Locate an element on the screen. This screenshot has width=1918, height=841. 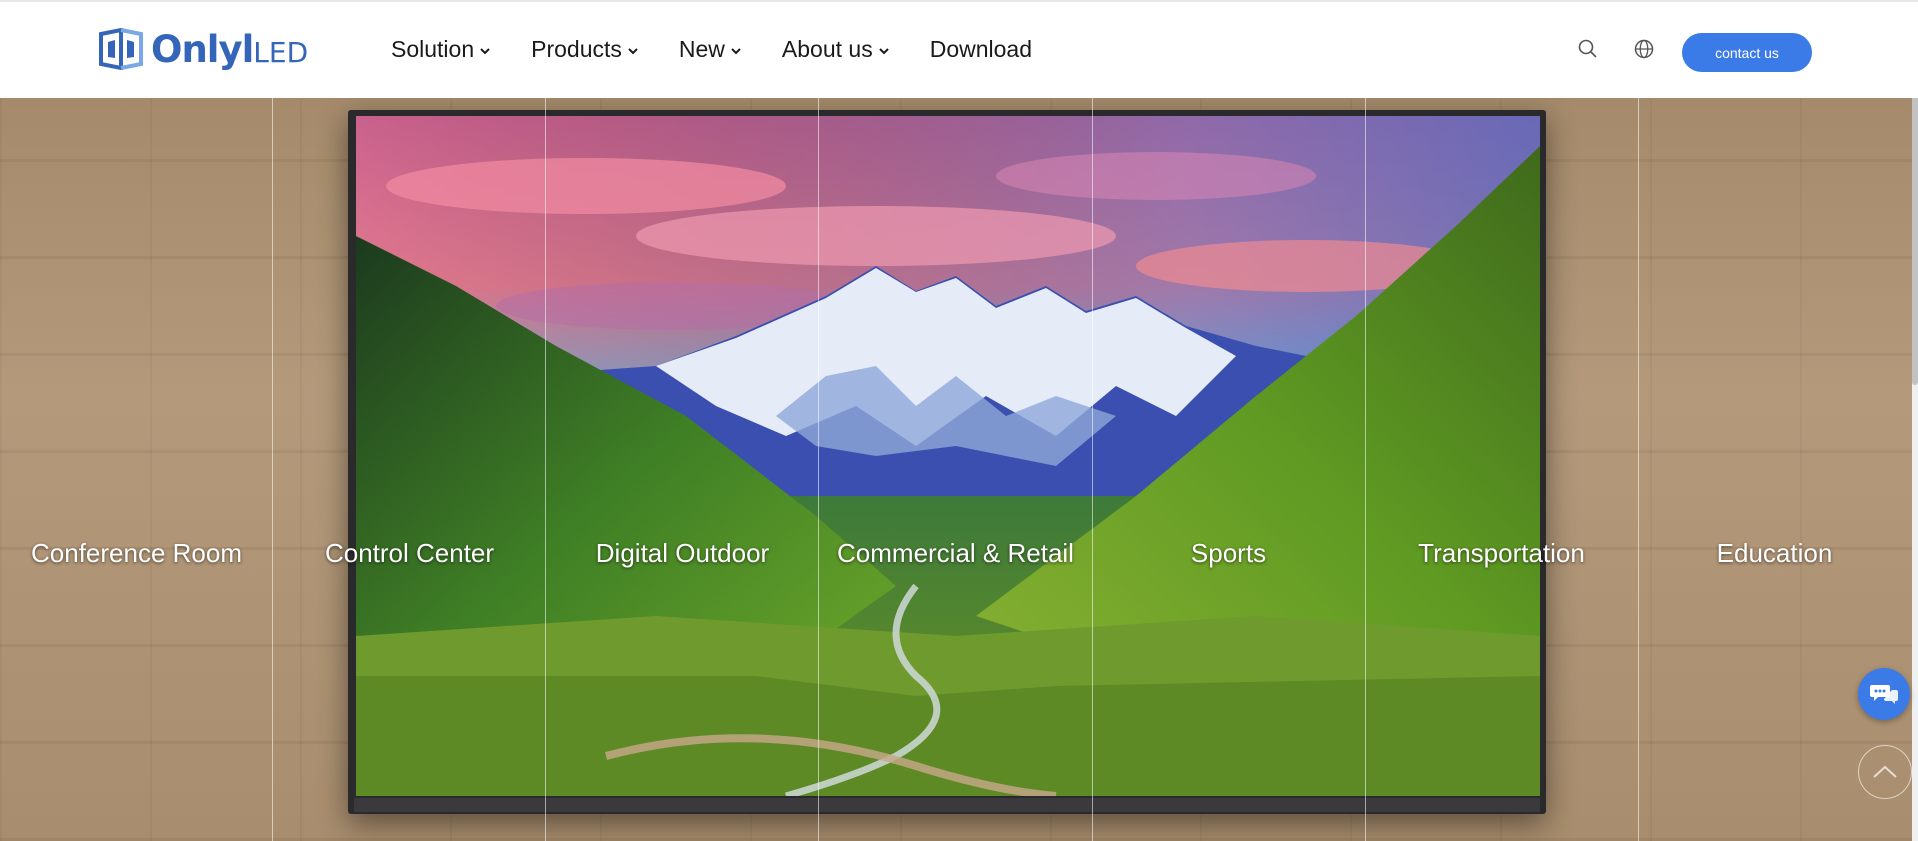
solution-conference-room: Conference Room is located at coordinates (136, 553).